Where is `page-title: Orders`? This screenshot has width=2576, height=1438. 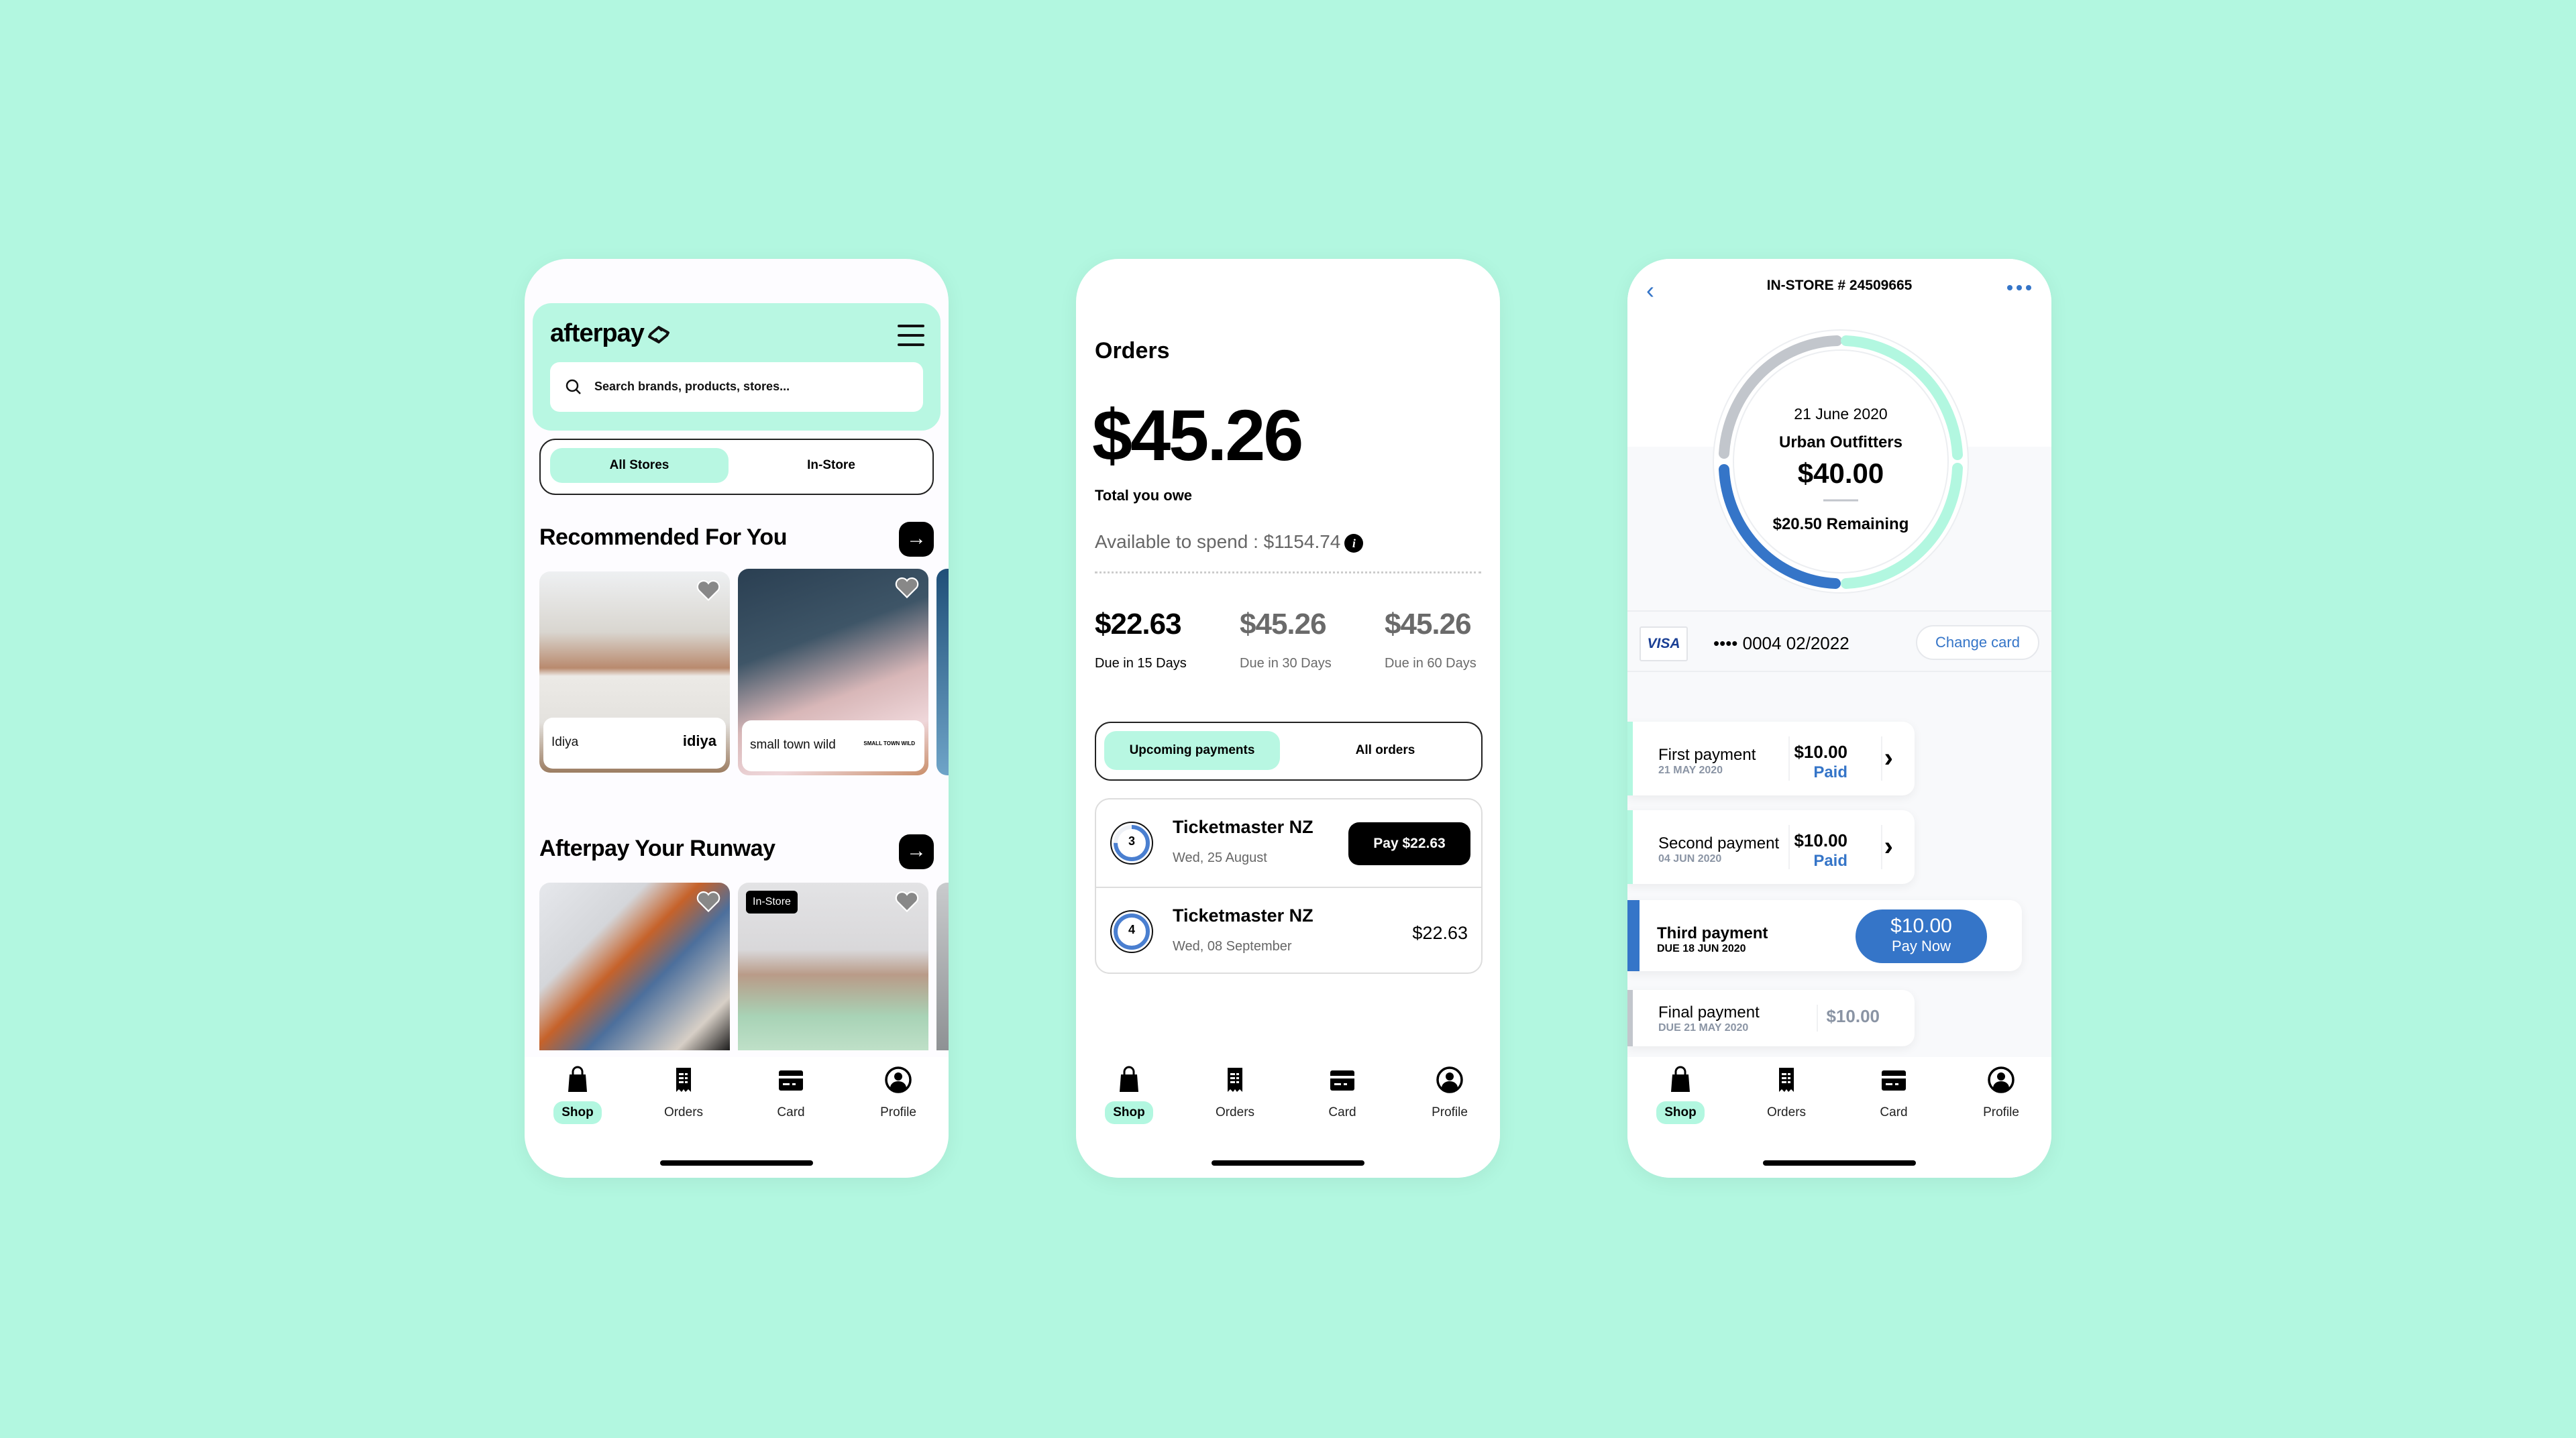 page-title: Orders is located at coordinates (1132, 351).